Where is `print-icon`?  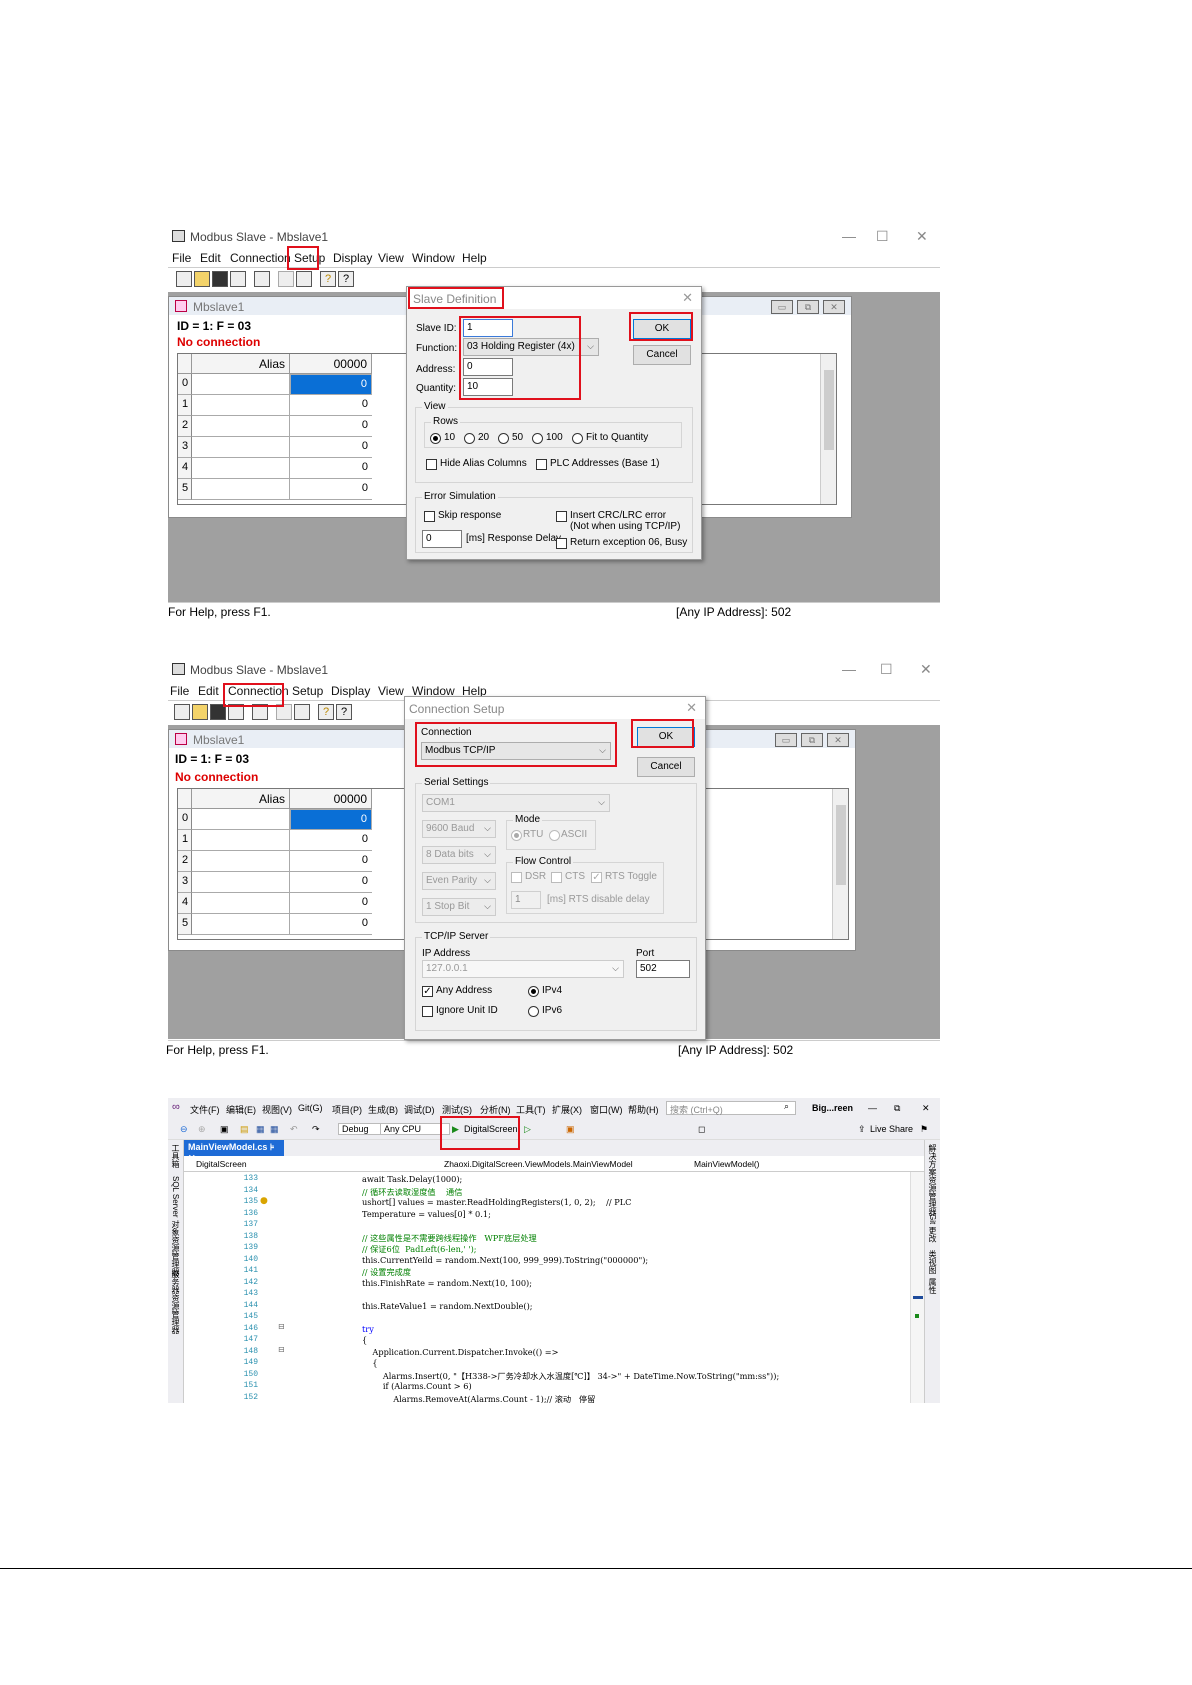 print-icon is located at coordinates (238, 279).